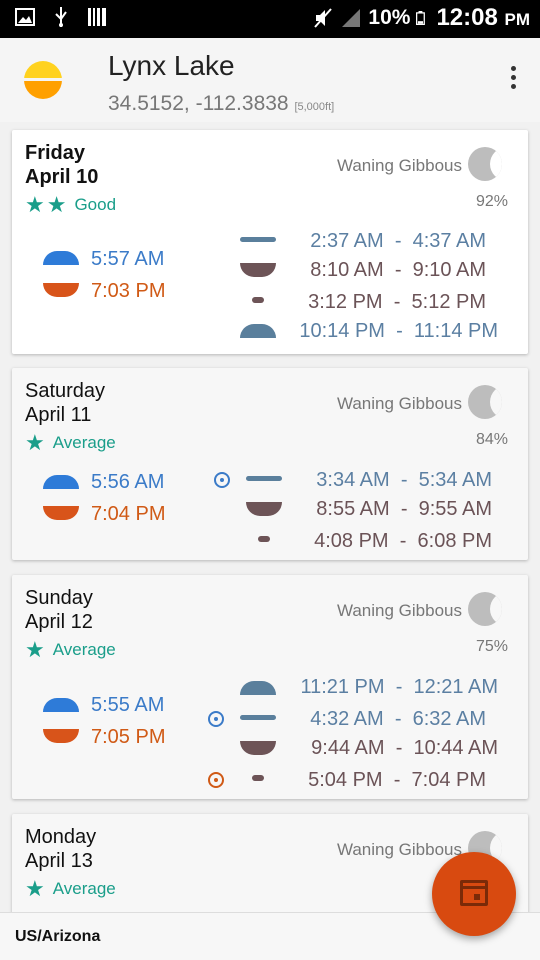 The image size is (540, 960). Describe the element at coordinates (70, 205) in the screenshot. I see `rating: ★★ Good` at that location.